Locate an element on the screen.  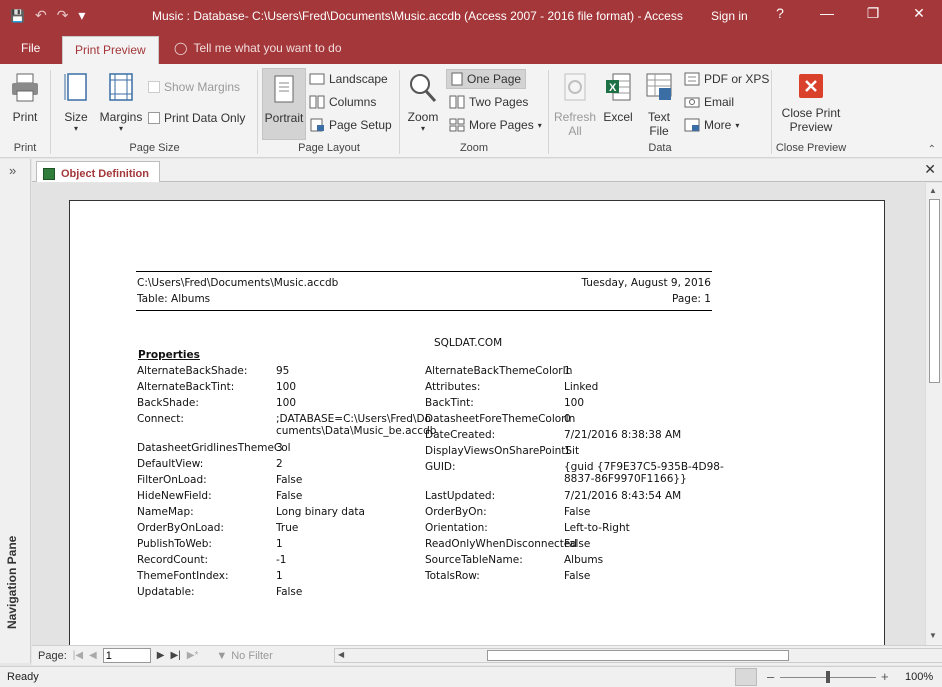
property-value: 95 is located at coordinates (283, 371).